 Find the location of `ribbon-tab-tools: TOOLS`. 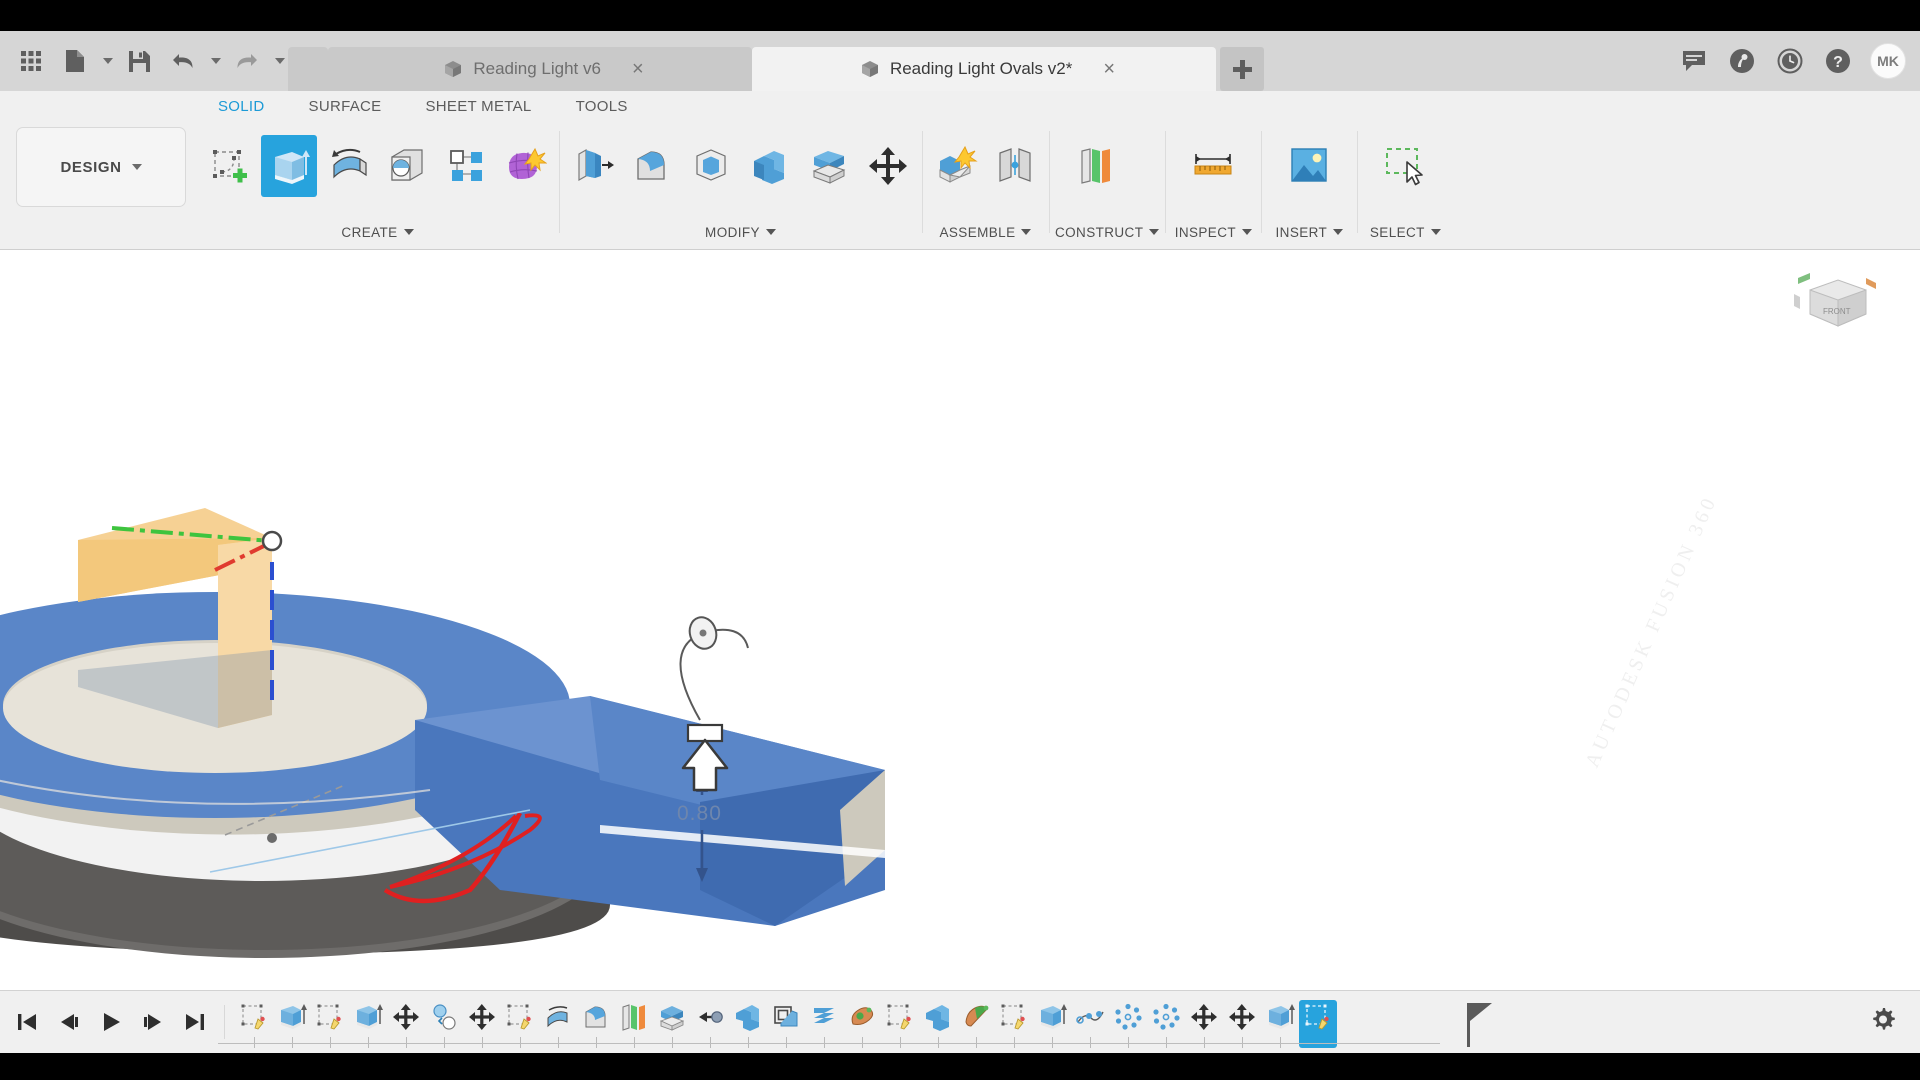

ribbon-tab-tools: TOOLS is located at coordinates (602, 103).